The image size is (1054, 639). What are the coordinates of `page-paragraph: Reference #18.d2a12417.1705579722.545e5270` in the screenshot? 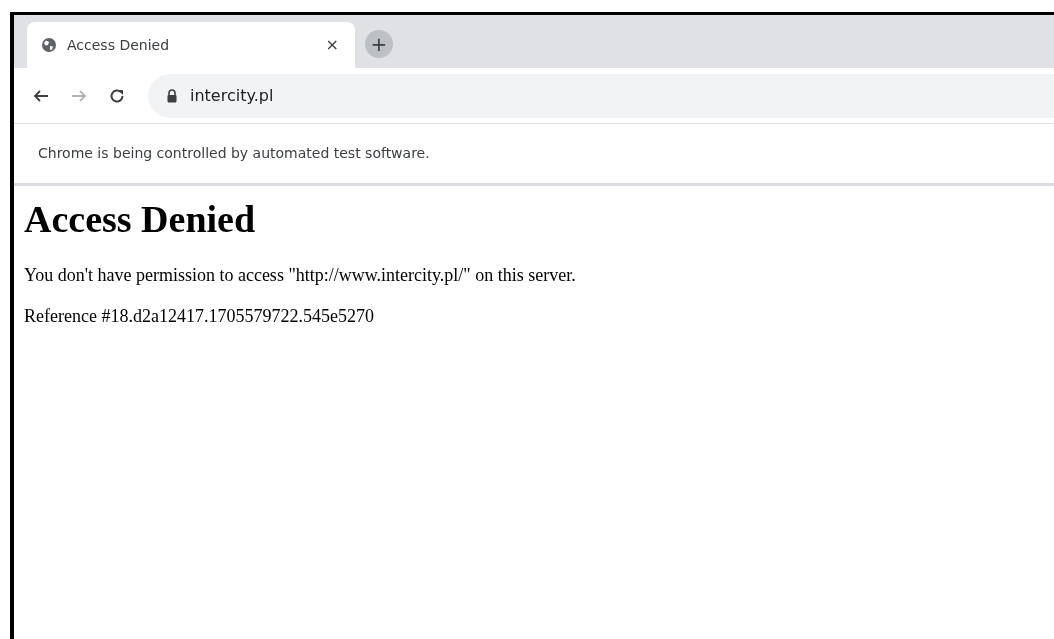 It's located at (199, 316).